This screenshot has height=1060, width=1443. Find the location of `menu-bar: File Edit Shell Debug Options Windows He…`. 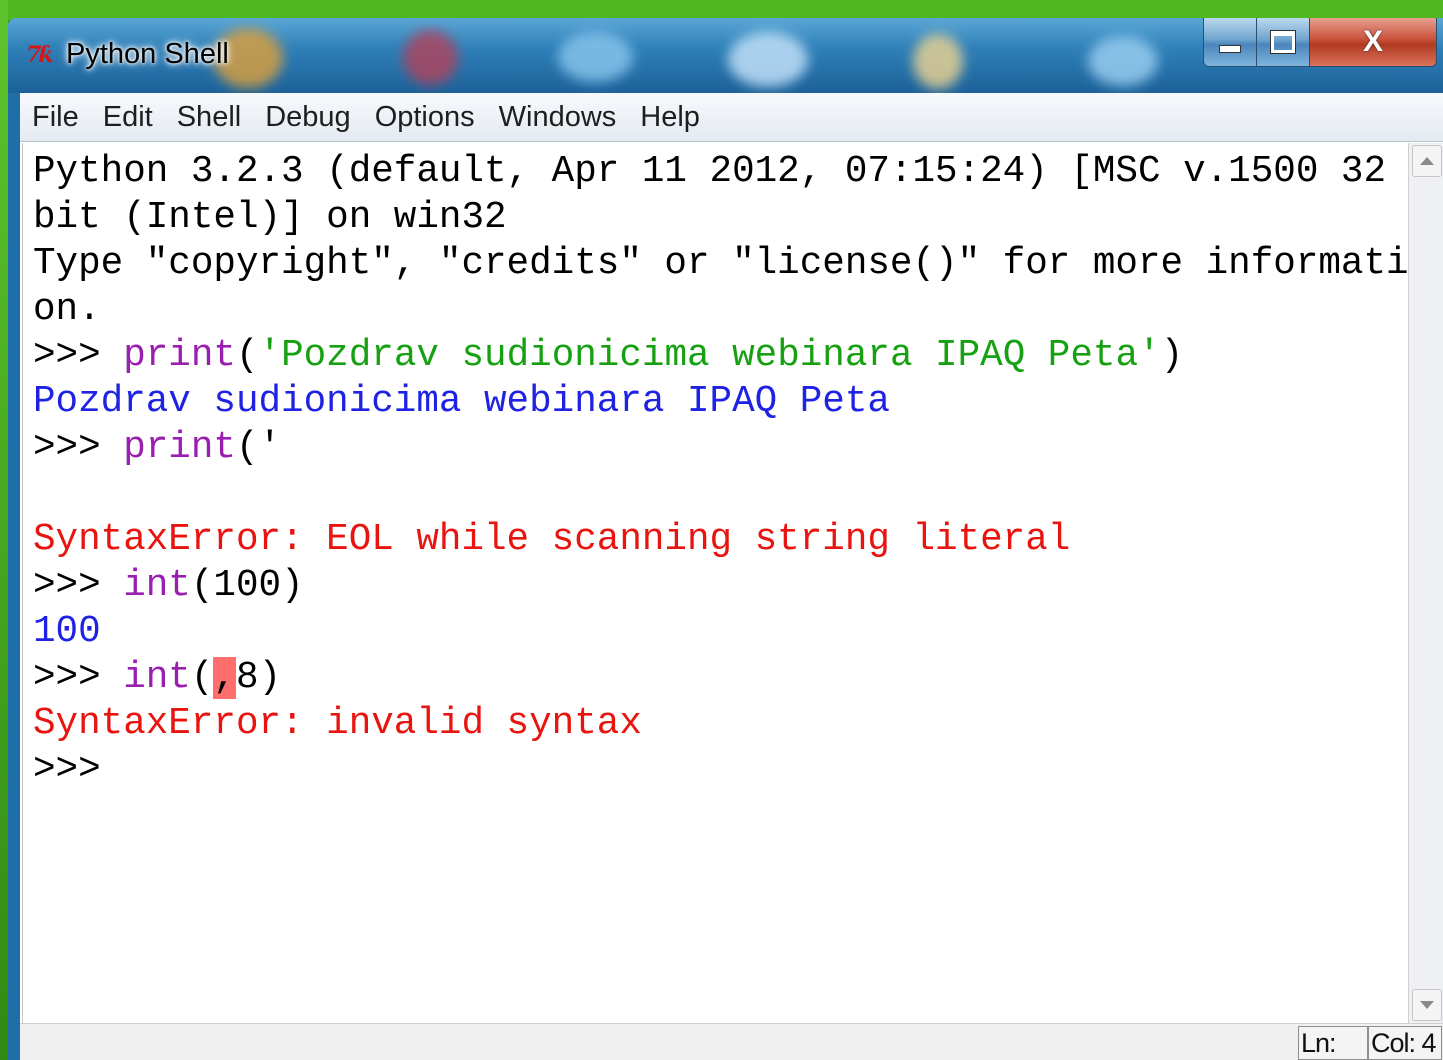

menu-bar: File Edit Shell Debug Options Windows He… is located at coordinates (731, 117).